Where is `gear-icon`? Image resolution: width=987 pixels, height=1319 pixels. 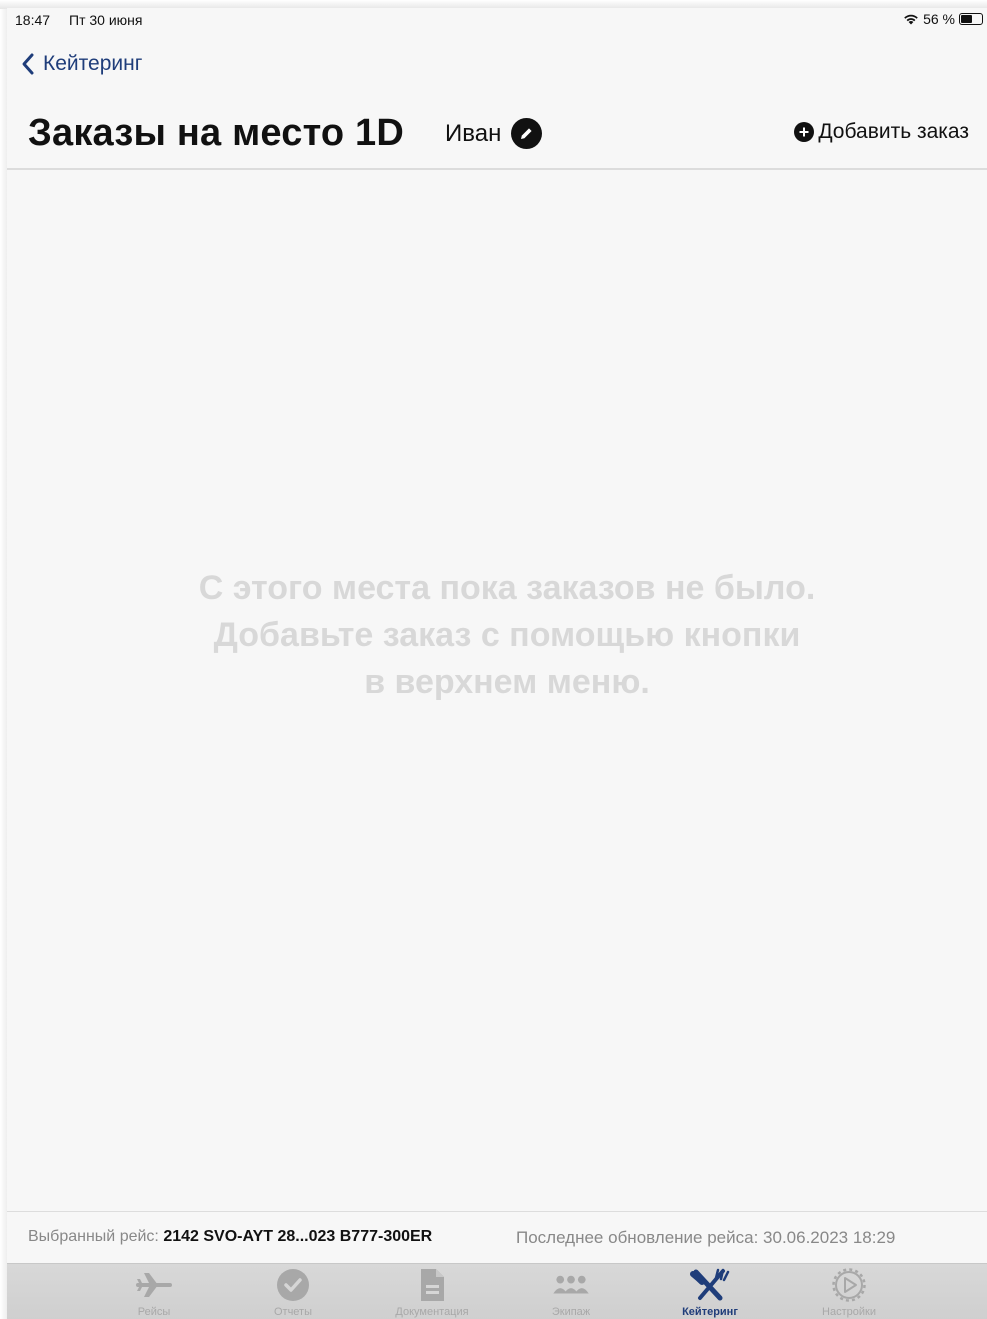 gear-icon is located at coordinates (849, 1285).